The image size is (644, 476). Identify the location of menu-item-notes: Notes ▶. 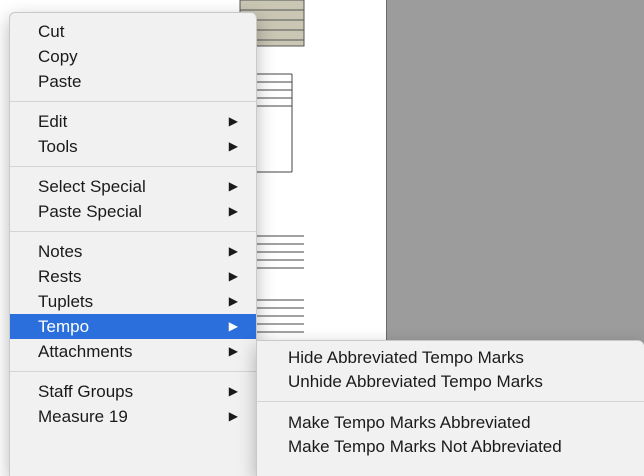
(133, 251).